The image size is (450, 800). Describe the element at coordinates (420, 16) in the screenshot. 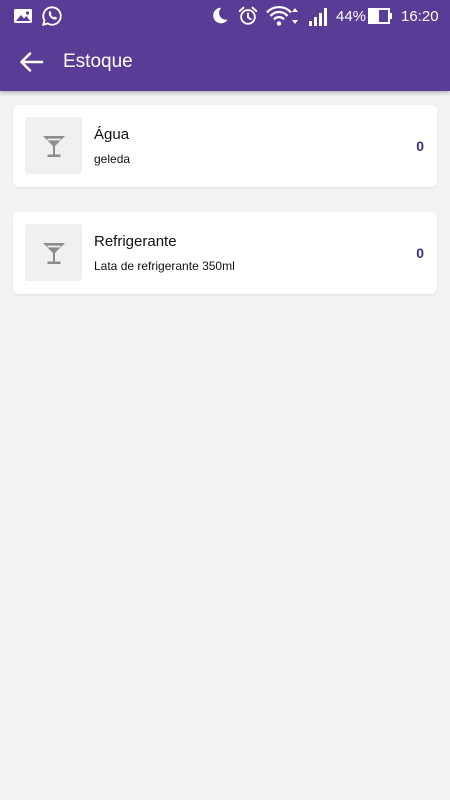

I see `clock-time: 16:20` at that location.